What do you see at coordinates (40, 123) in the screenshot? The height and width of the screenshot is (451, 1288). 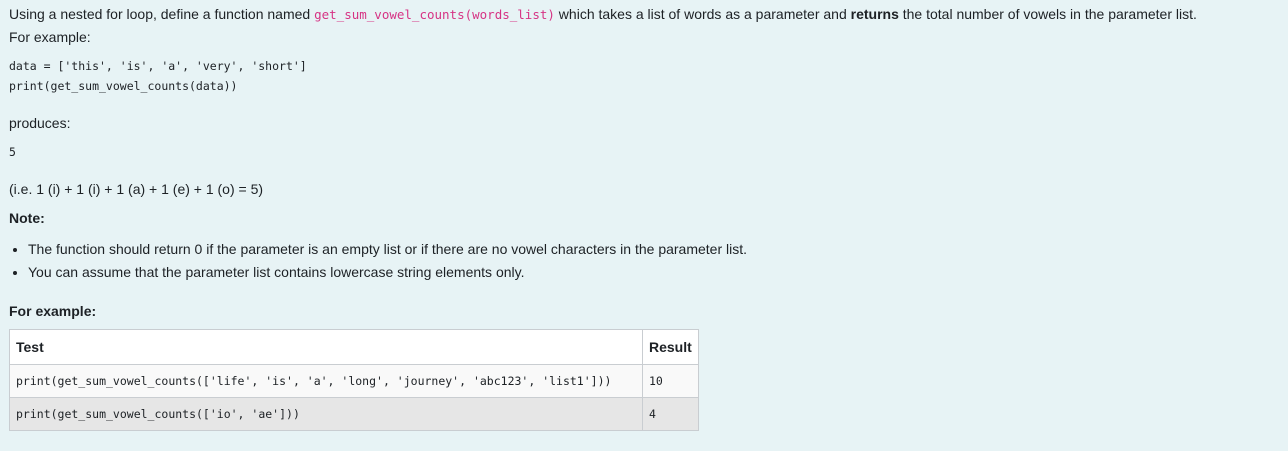 I see `produces-label: produces:` at bounding box center [40, 123].